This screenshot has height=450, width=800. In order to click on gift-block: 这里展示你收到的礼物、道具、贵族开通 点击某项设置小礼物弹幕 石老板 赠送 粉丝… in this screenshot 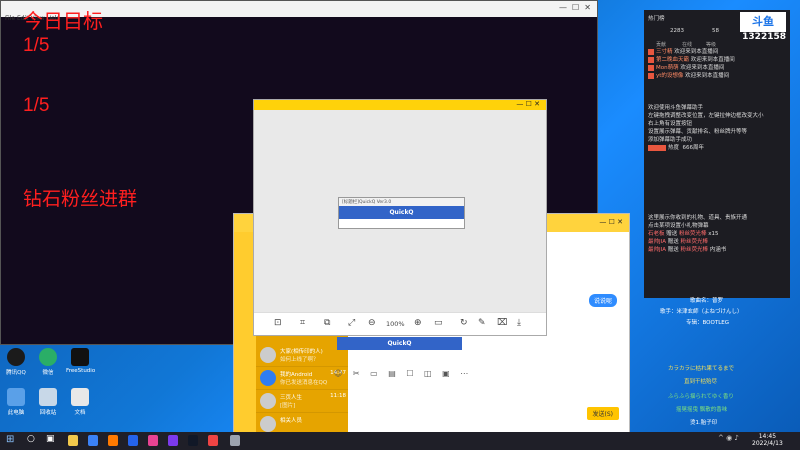, I will do `click(718, 234)`.